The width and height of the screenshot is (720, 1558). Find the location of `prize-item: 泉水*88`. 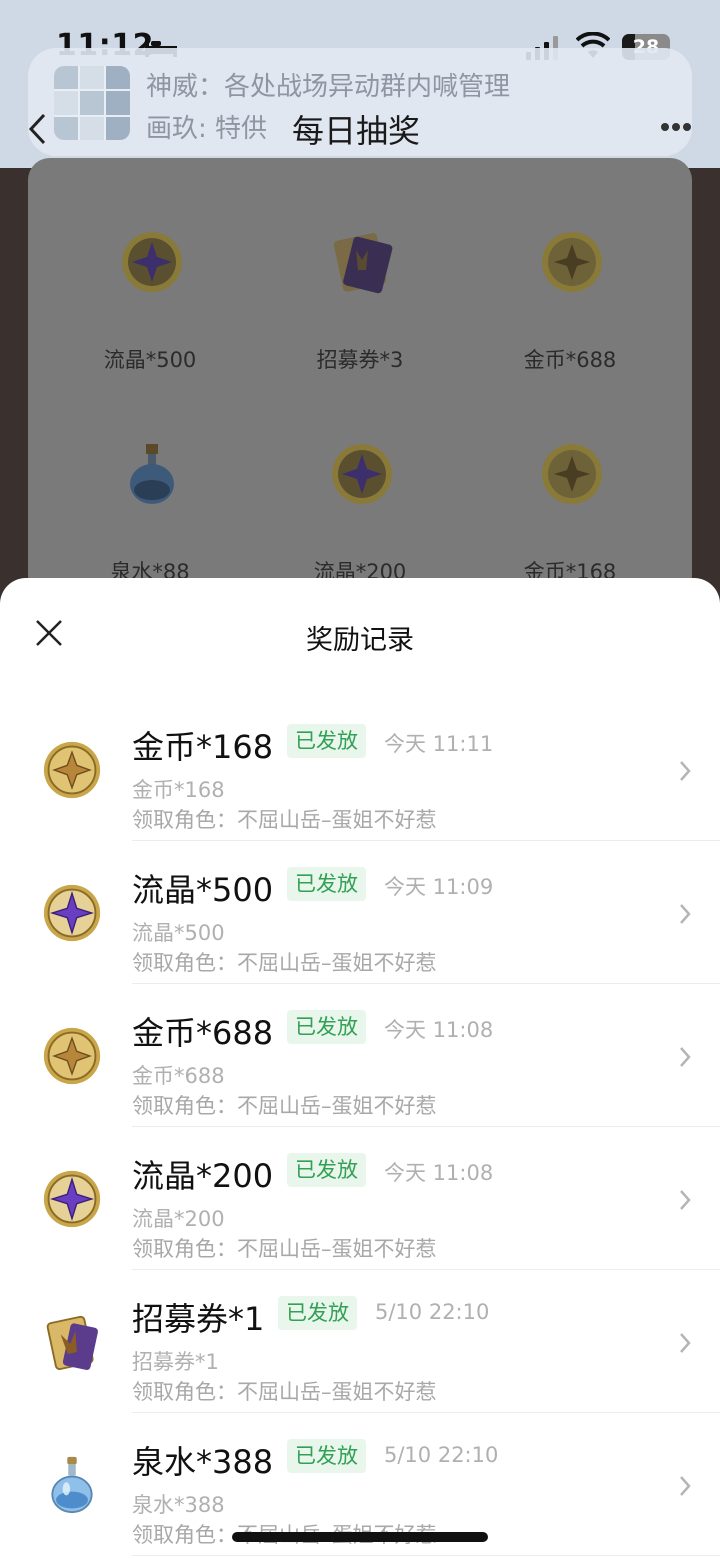

prize-item: 泉水*88 is located at coordinates (150, 506).